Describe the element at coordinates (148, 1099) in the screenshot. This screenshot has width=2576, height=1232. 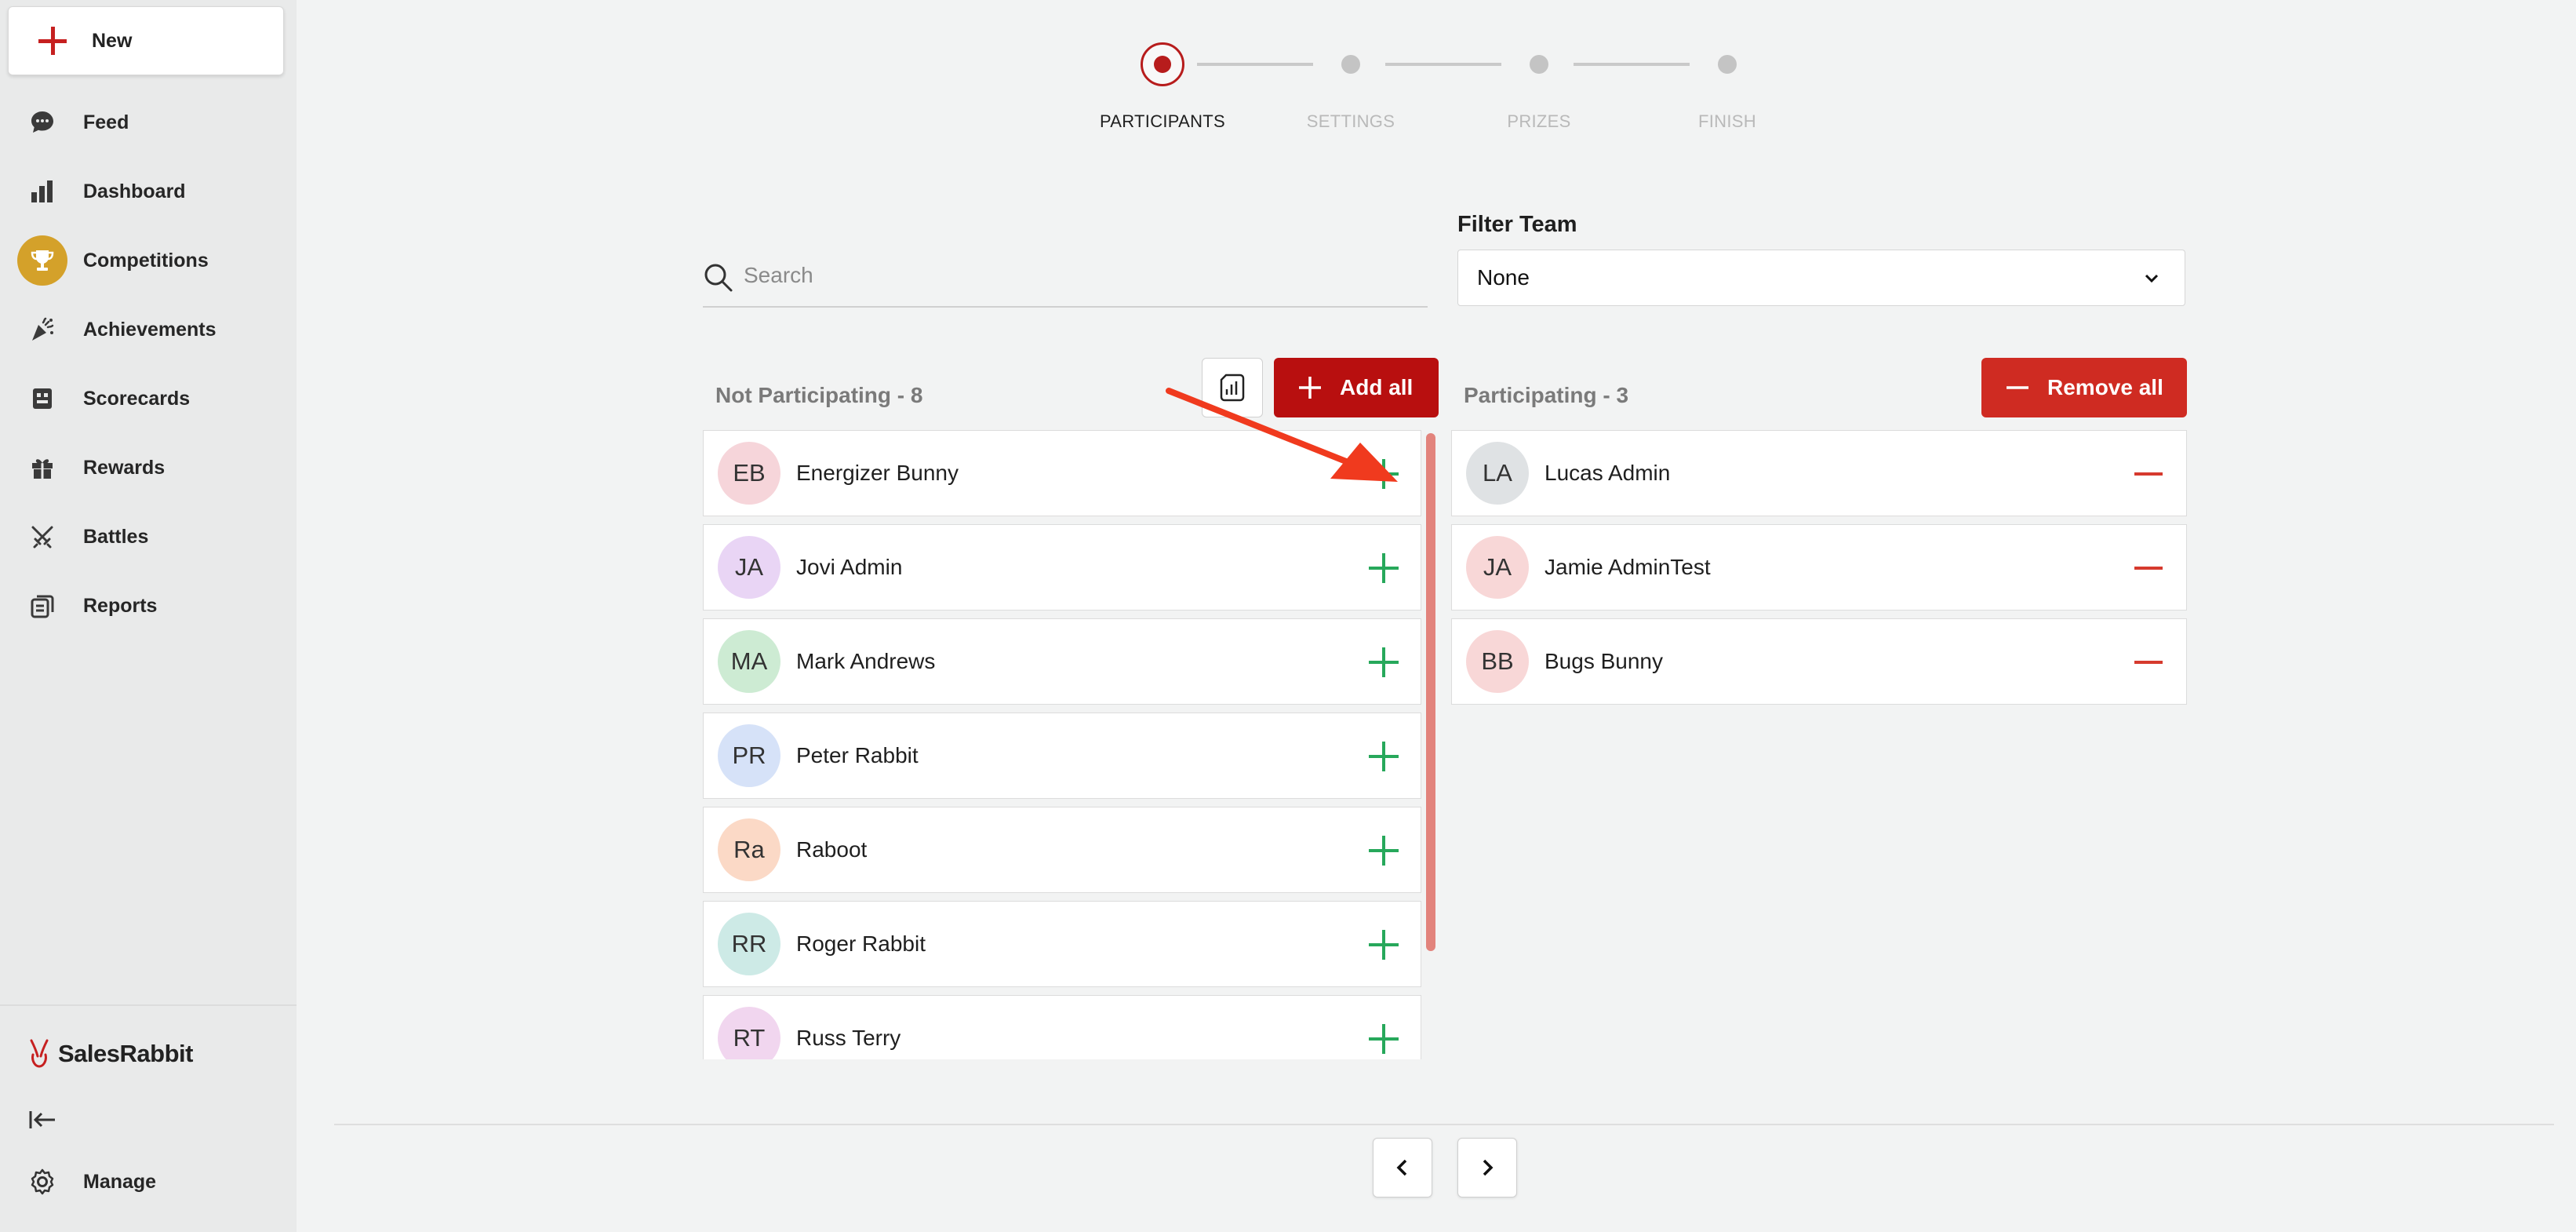
I see `sidebar-footer: SalesRabbit Manage` at that location.